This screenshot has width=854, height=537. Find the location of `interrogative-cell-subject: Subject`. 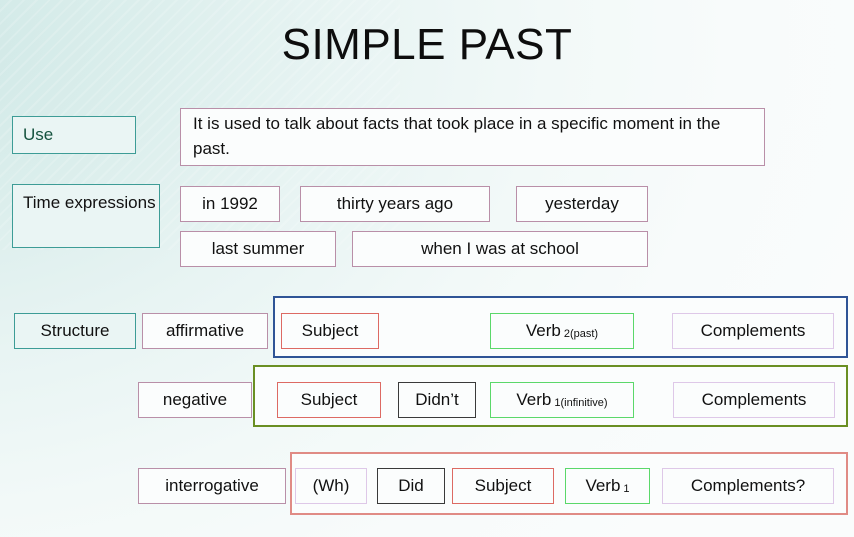

interrogative-cell-subject: Subject is located at coordinates (503, 486).